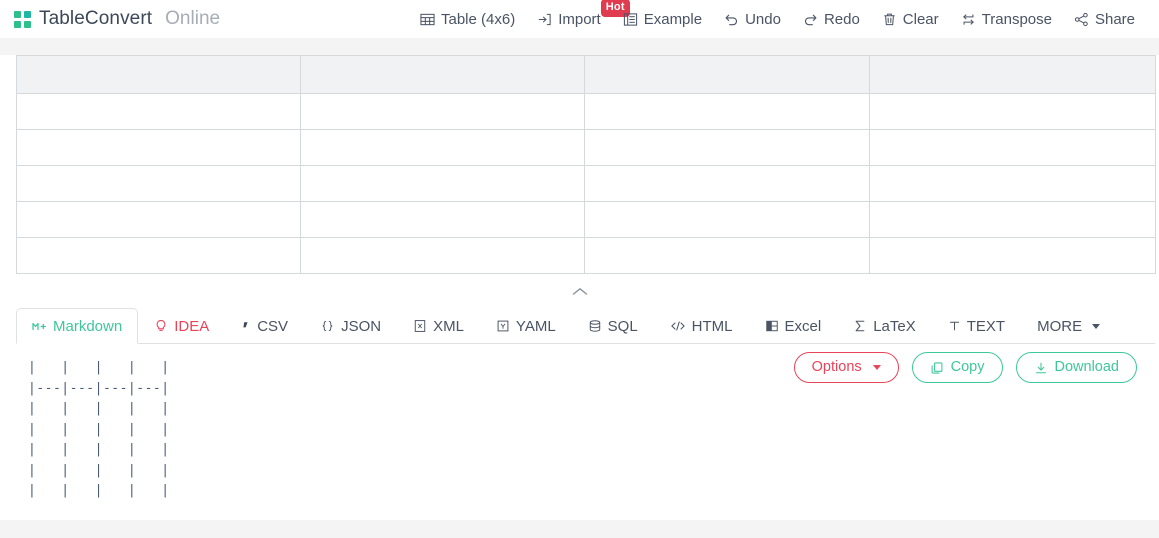 Image resolution: width=1159 pixels, height=538 pixels. Describe the element at coordinates (161, 326) in the screenshot. I see `lightbulb-icon` at that location.